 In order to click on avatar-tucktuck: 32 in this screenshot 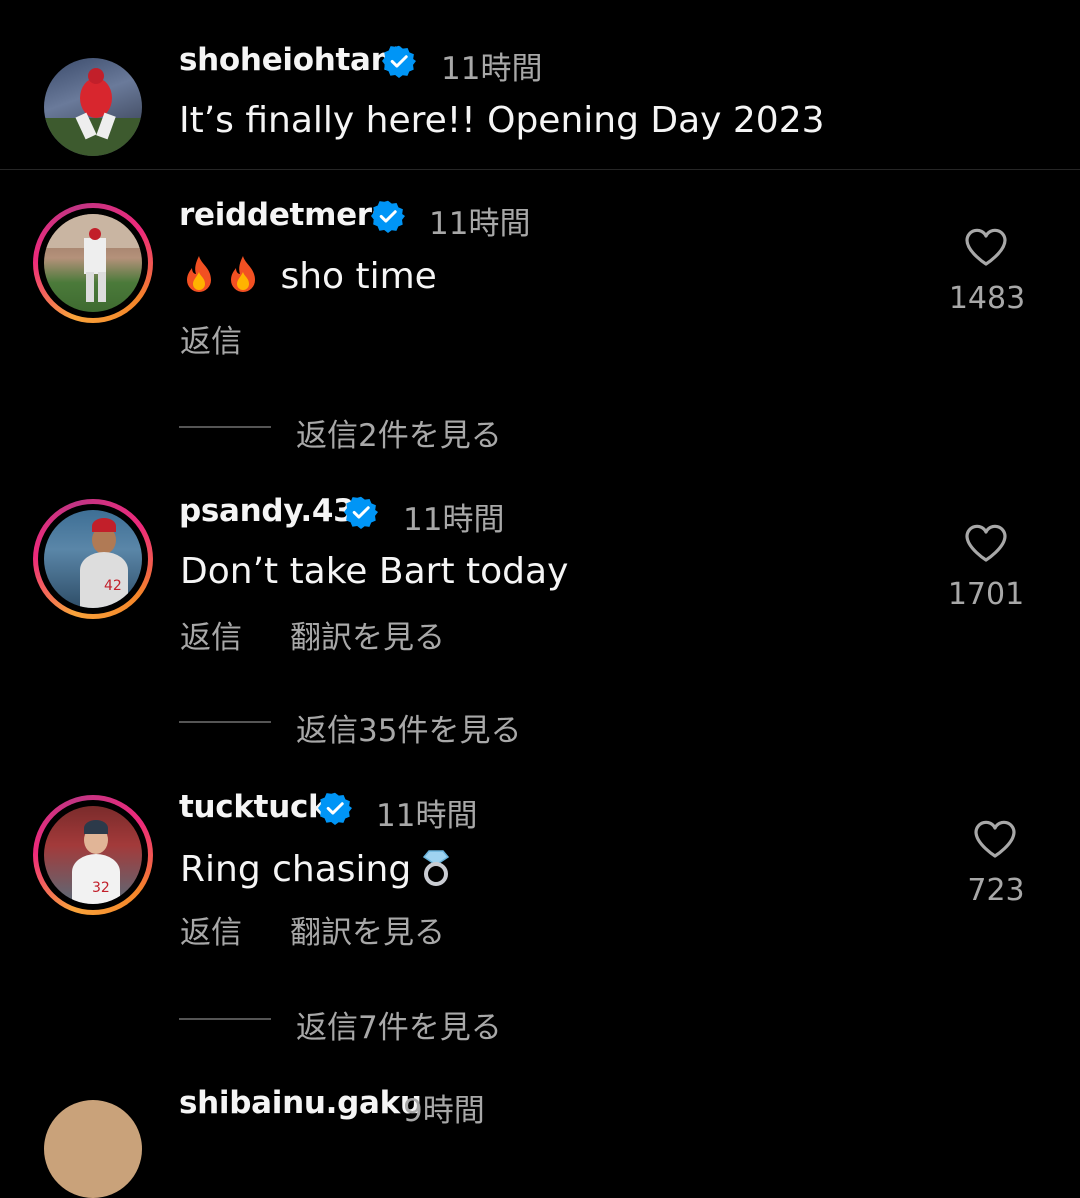, I will do `click(93, 855)`.